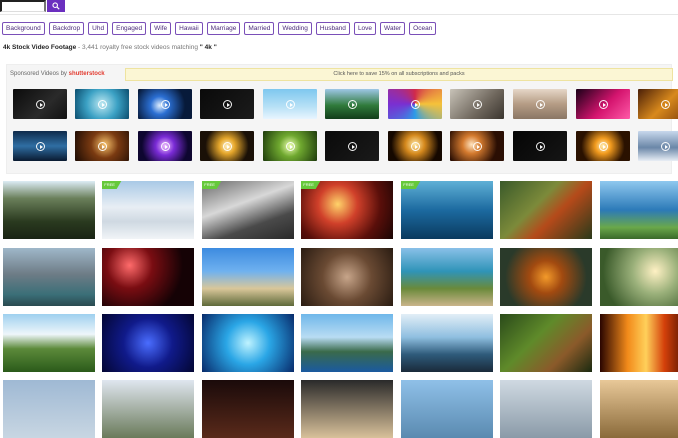 The height and width of the screenshot is (438, 678). Describe the element at coordinates (87, 74) in the screenshot. I see `shutterstock-logo: shutterstock` at that location.